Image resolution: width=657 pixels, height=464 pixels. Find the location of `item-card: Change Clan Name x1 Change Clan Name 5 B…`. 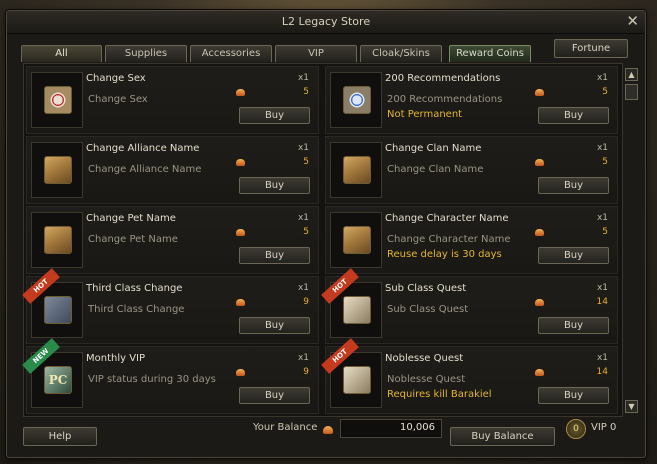

item-card: Change Clan Name x1 Change Clan Name 5 B… is located at coordinates (471, 170).